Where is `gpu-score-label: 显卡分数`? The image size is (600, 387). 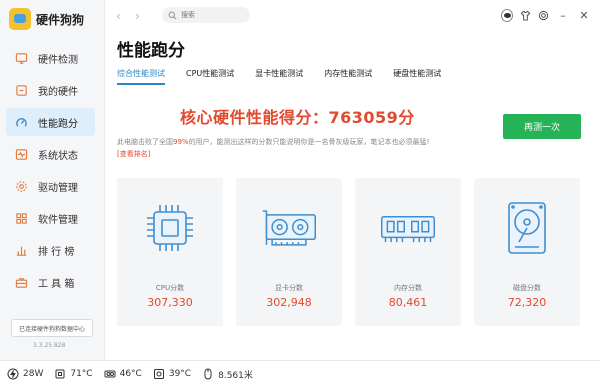
gpu-score-label: 显卡分数 is located at coordinates (289, 288).